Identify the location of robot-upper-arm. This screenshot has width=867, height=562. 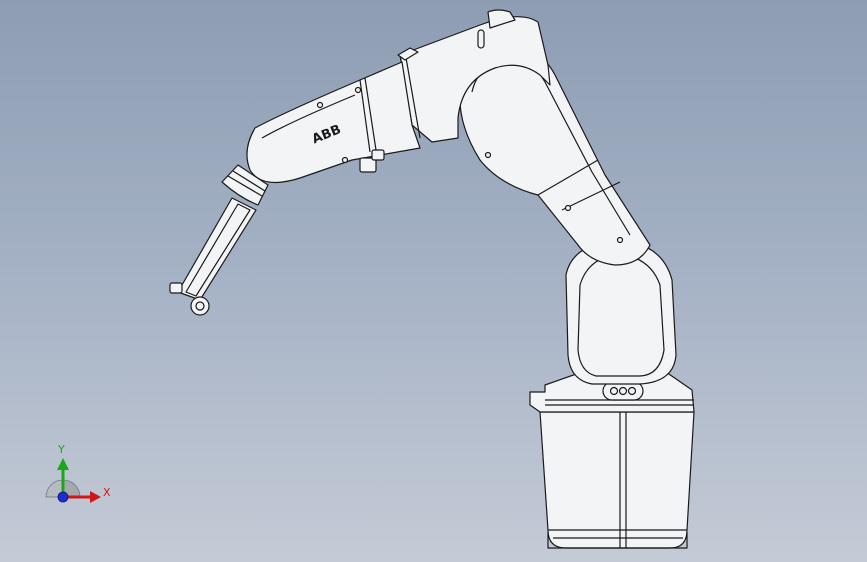
(555, 156).